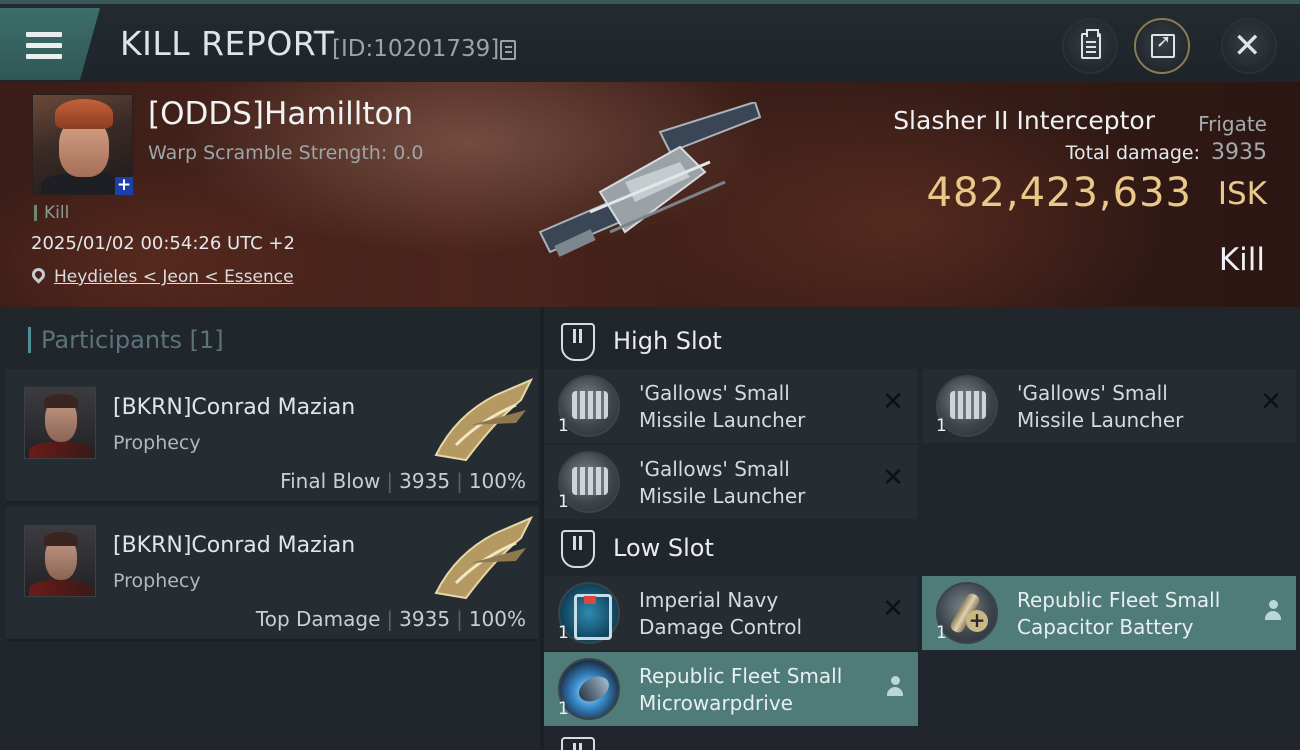 Image resolution: width=1300 pixels, height=750 pixels. I want to click on share-icon, so click(1163, 44).